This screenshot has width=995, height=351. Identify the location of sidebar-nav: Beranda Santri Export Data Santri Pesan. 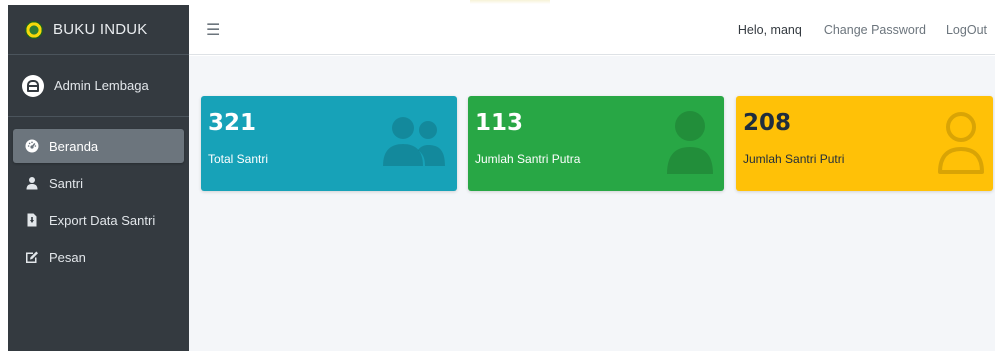
(98, 201).